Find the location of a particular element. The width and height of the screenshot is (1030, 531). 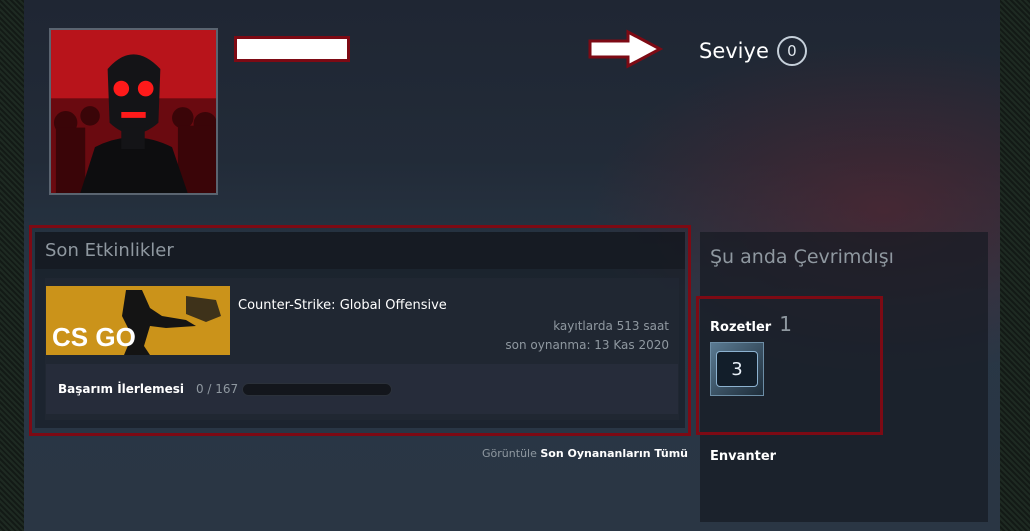

badges-label: Rozetler is located at coordinates (740, 327).